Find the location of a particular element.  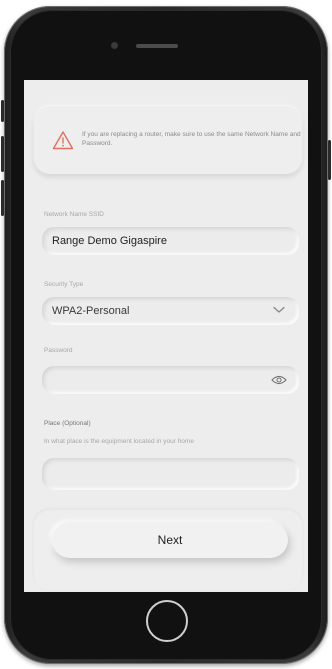

password-label: Password is located at coordinates (58, 350).